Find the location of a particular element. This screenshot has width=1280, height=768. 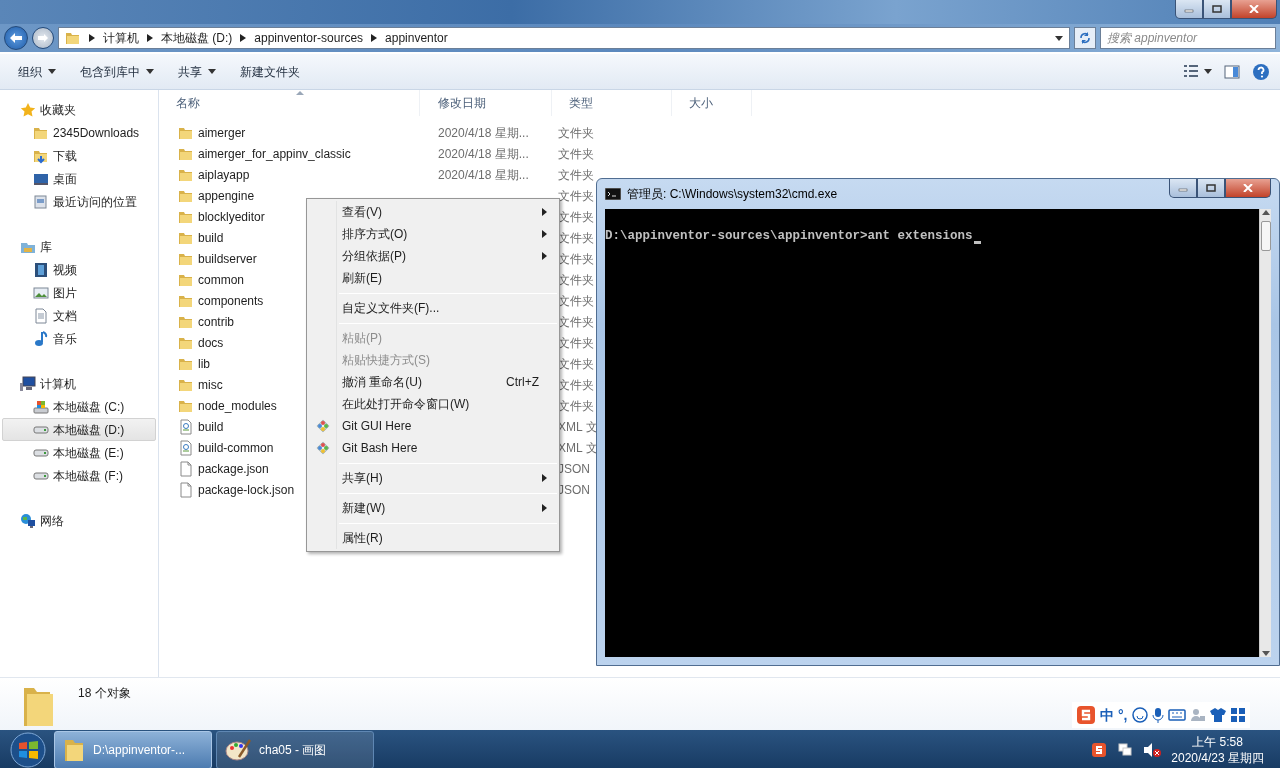

column-header: 类型 is located at coordinates (612, 103).